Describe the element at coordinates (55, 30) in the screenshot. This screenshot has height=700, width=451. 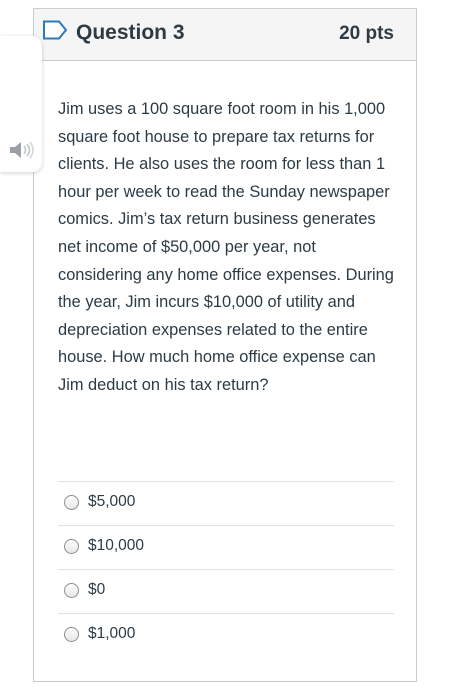
I see `flag-outline-icon` at that location.